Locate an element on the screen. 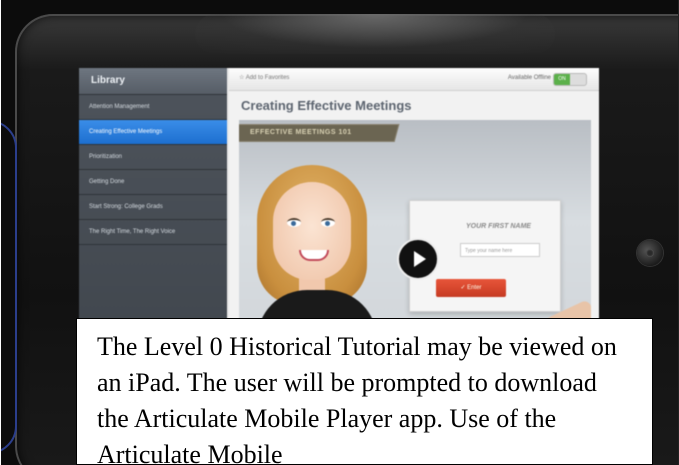 The height and width of the screenshot is (465, 679). sidebar-header: Library is located at coordinates (153, 81).